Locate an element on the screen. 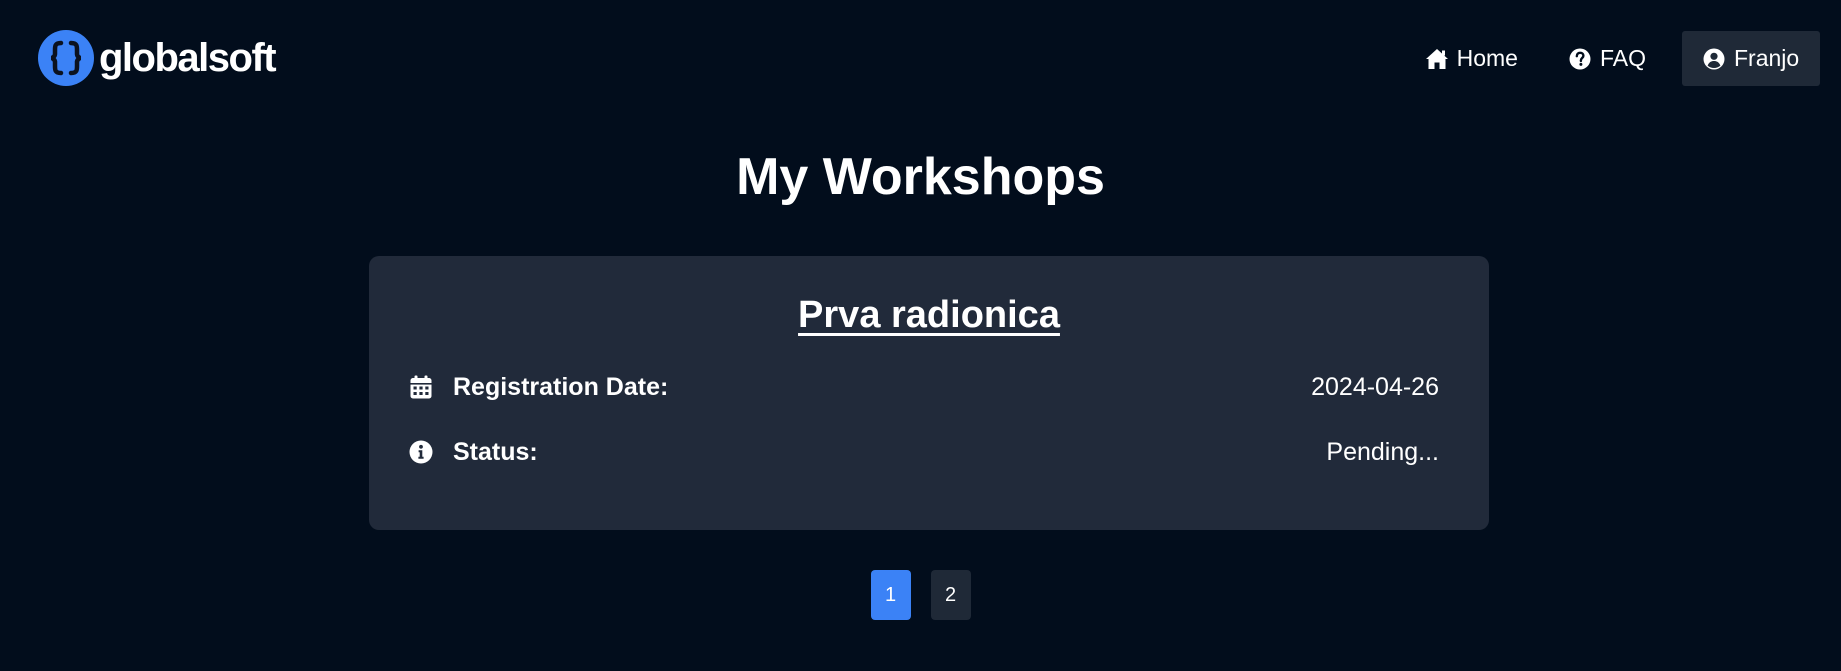 This screenshot has width=1841, height=671. page-title: My Workshops is located at coordinates (920, 177).